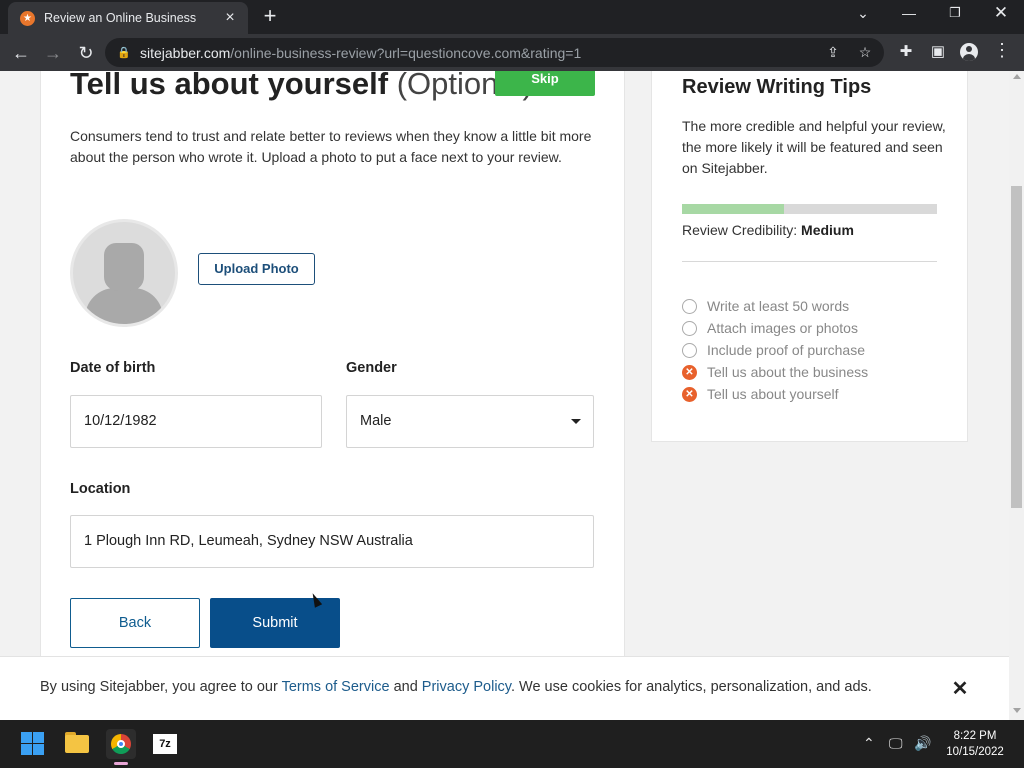  I want to click on tab-search-icon: ⌄, so click(863, 13).